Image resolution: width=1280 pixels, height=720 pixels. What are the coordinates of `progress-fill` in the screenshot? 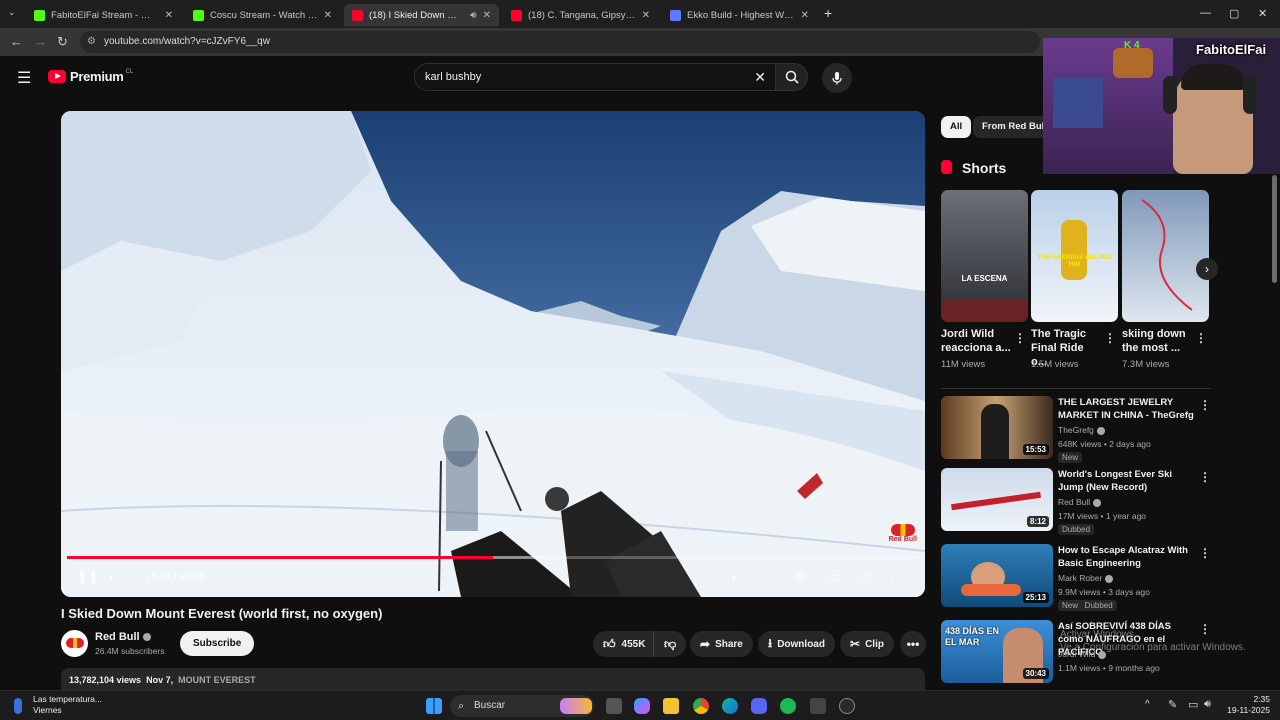 It's located at (280, 557).